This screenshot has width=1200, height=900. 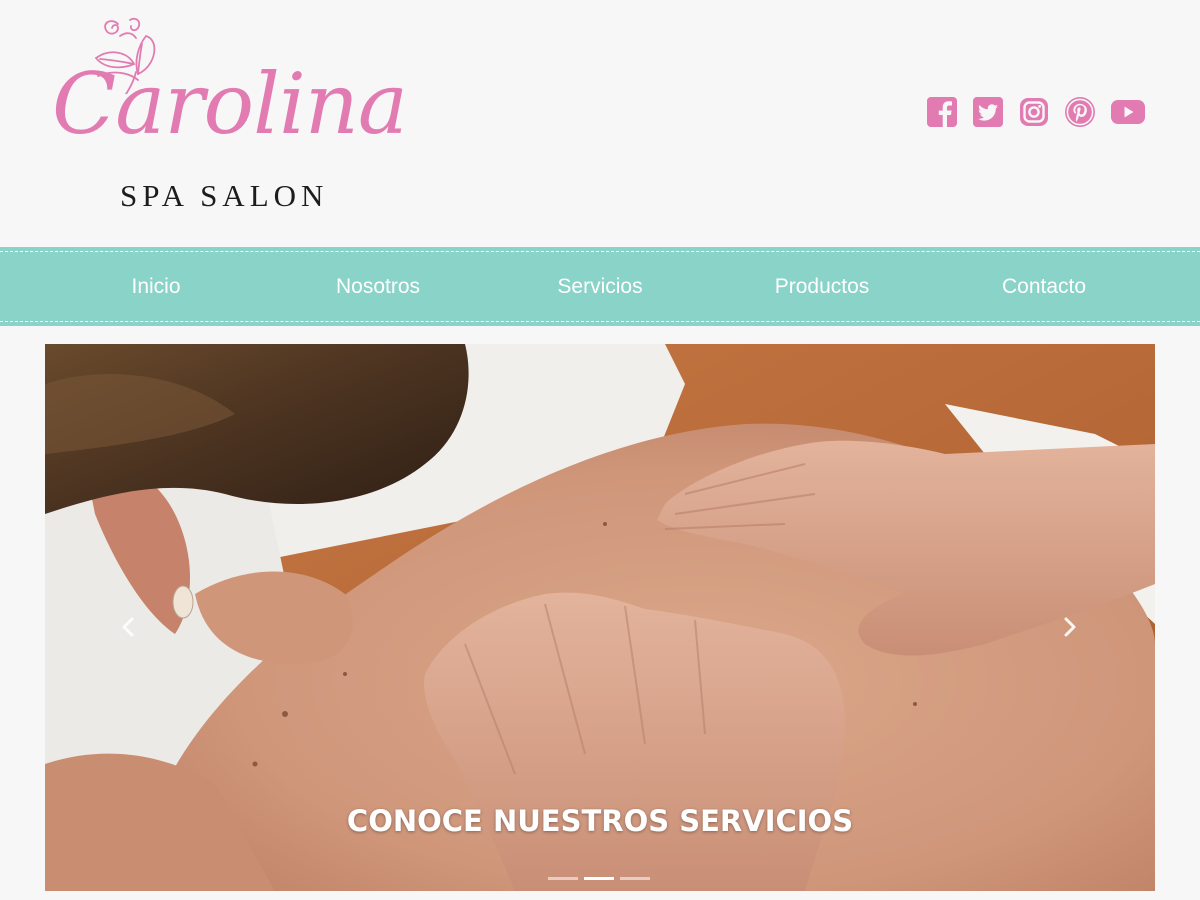 I want to click on pinterest-icon, so click(x=1080, y=112).